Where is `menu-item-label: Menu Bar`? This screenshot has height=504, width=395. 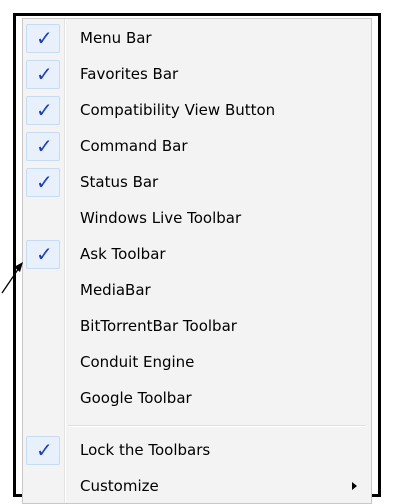 menu-item-label: Menu Bar is located at coordinates (116, 38).